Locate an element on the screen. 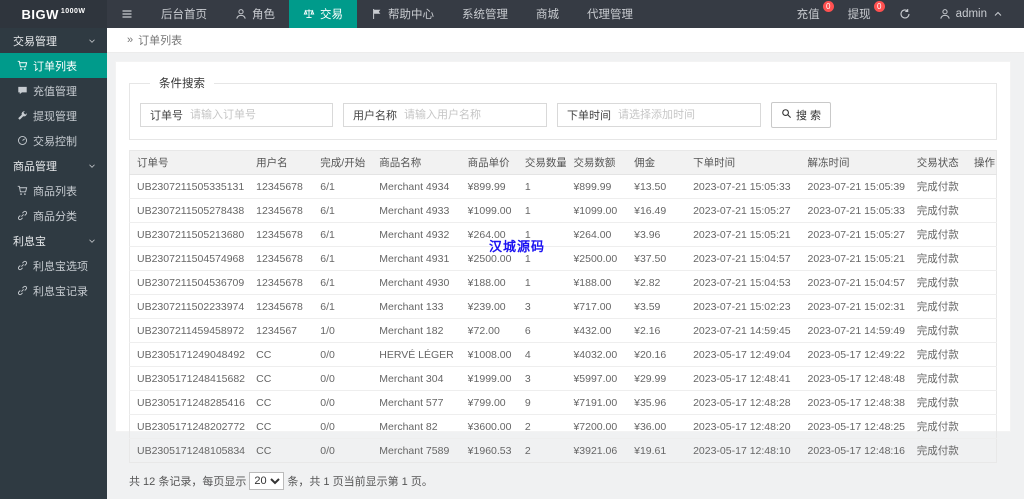  sidebar-item-order-list: 订单列表 is located at coordinates (53, 65).